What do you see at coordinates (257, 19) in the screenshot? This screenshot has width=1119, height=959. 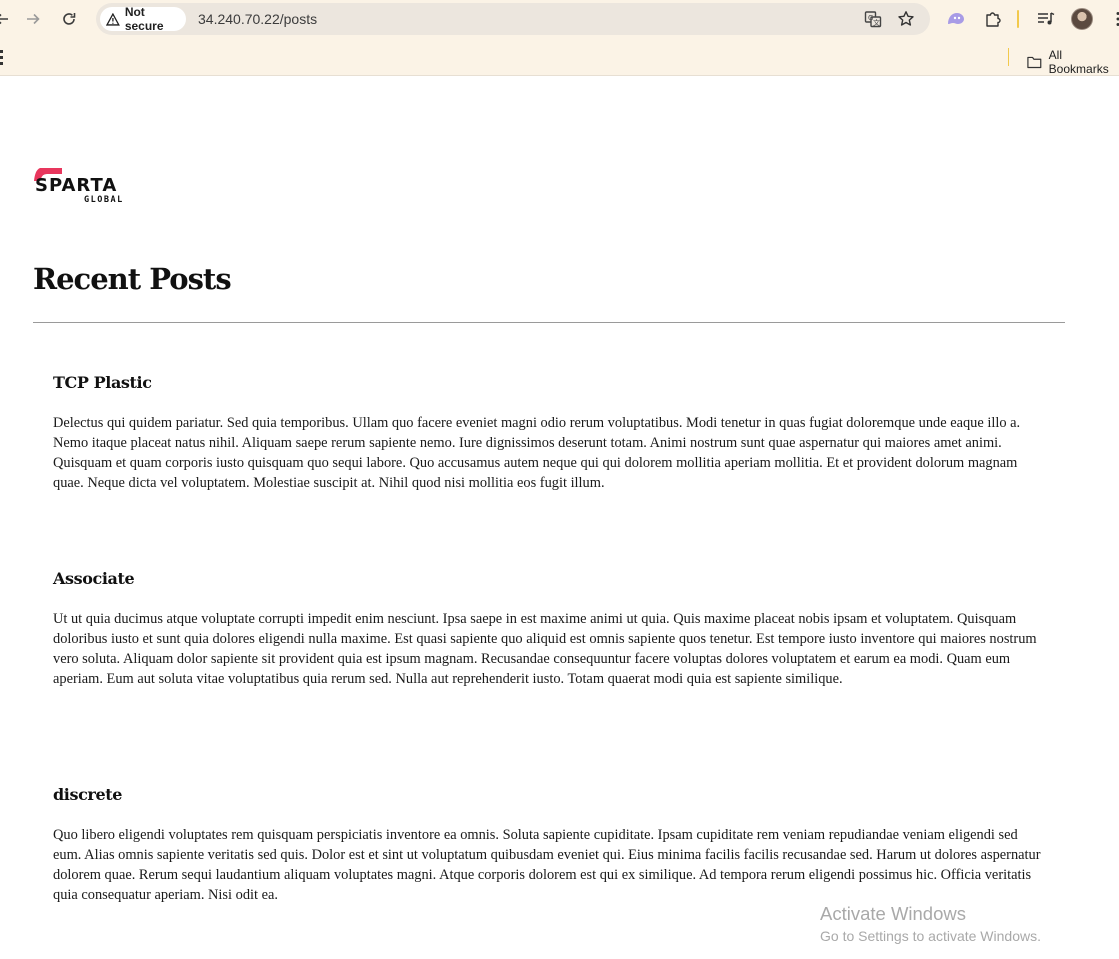 I see `url-text: 34.240.70.22/posts` at bounding box center [257, 19].